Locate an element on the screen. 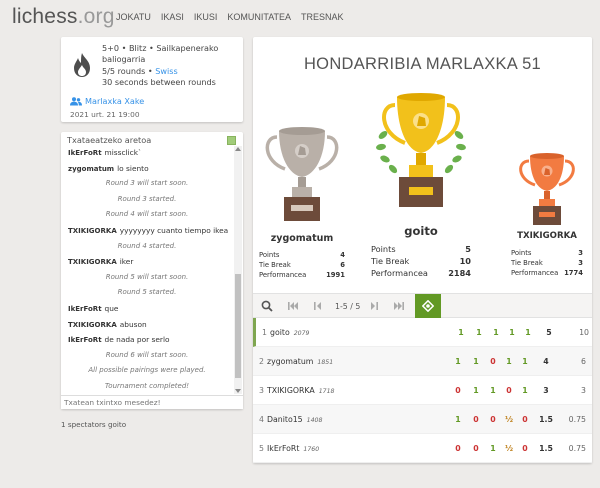 This screenshot has width=600, height=488. player-username: IkErFoRt is located at coordinates (283, 448).